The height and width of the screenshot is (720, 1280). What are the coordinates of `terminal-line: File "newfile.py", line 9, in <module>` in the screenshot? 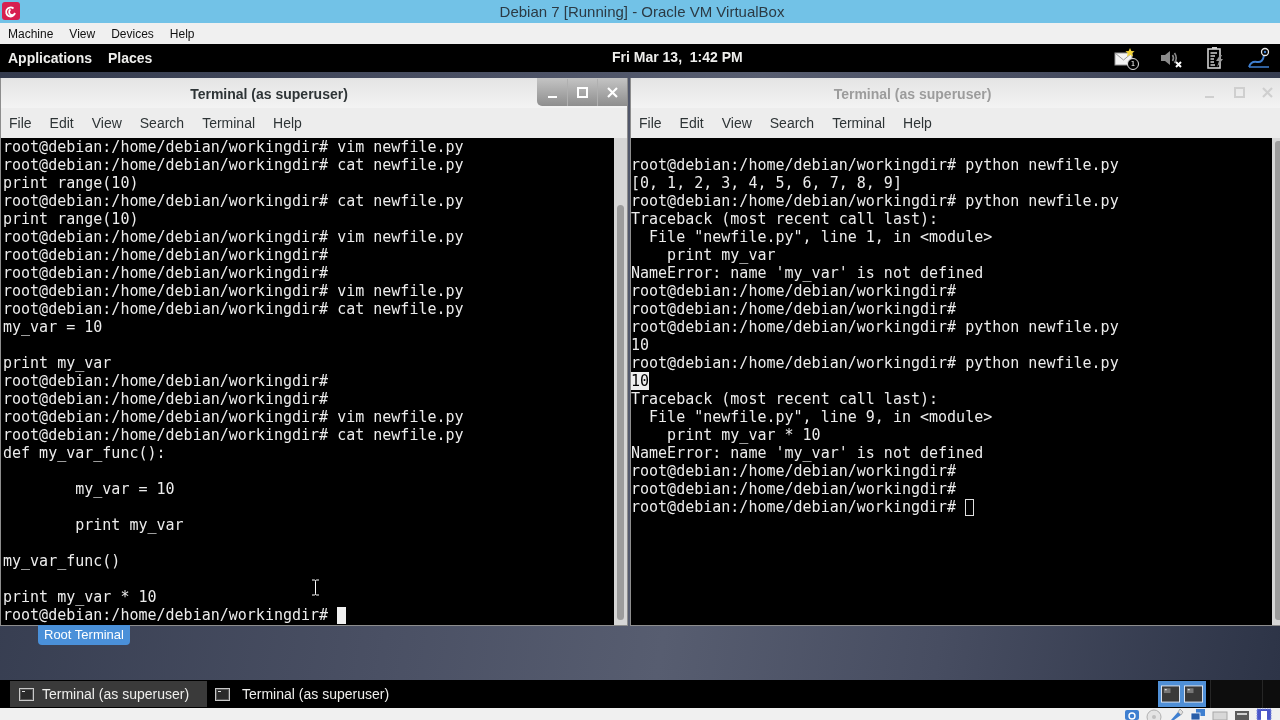 It's located at (820, 417).